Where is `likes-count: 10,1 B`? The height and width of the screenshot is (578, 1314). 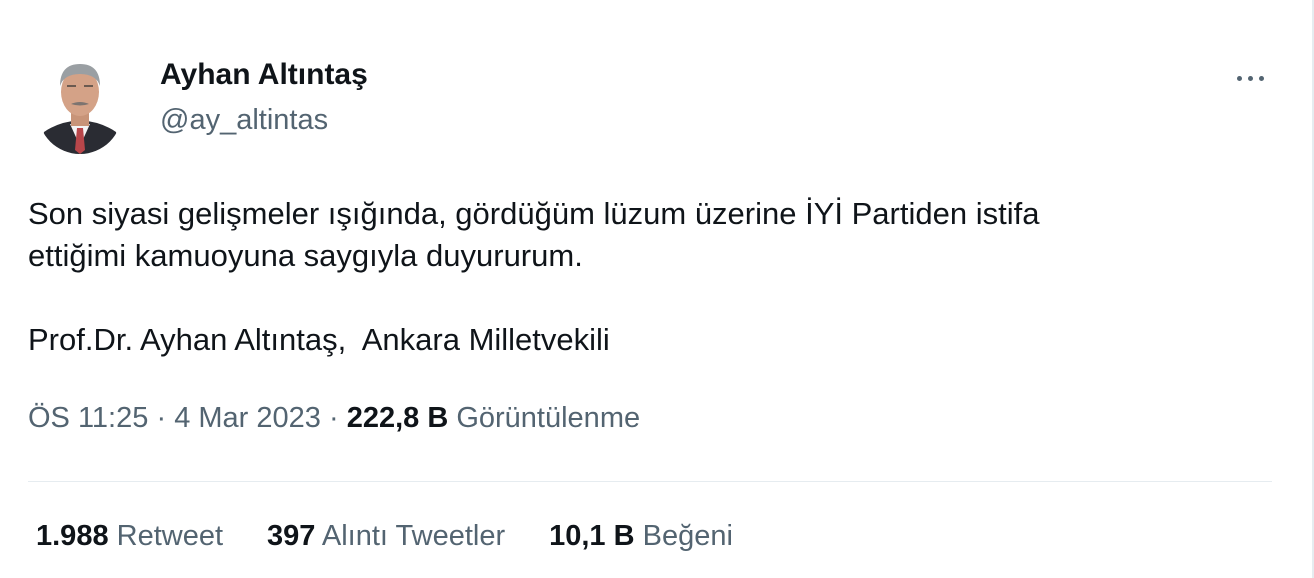
likes-count: 10,1 B is located at coordinates (592, 536).